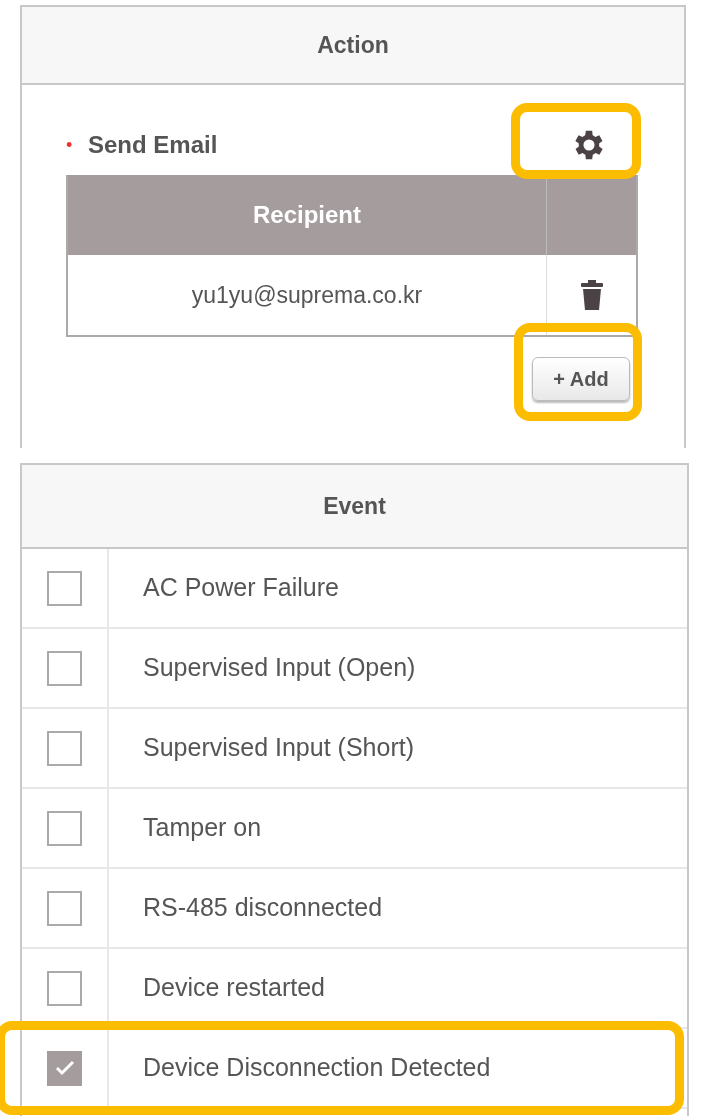  I want to click on event-label: Device Disconnection Detected, so click(316, 1068).